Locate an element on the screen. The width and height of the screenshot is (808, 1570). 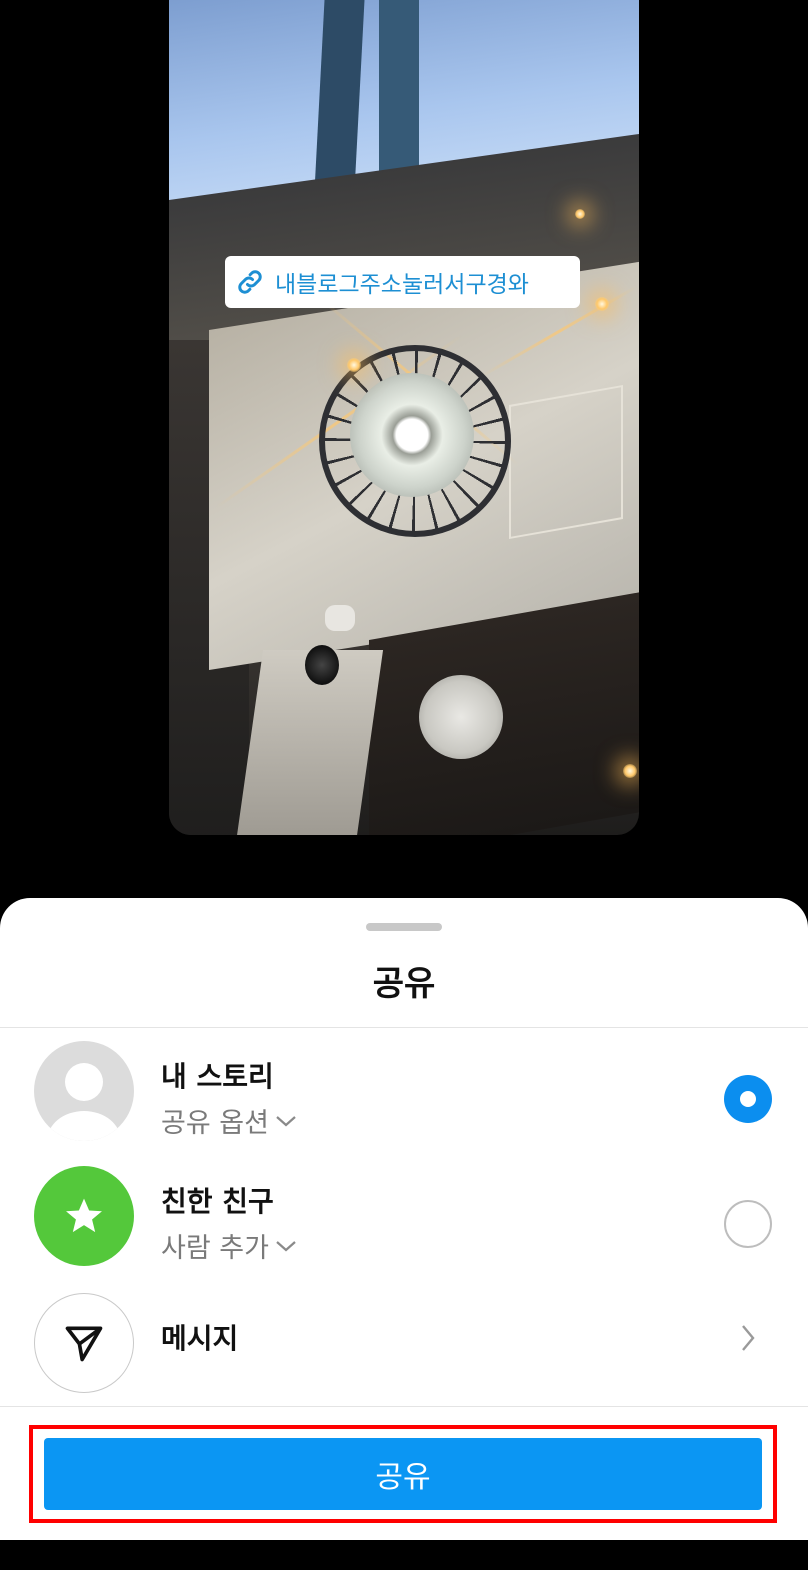
chevron-right-icon is located at coordinates (748, 1338).